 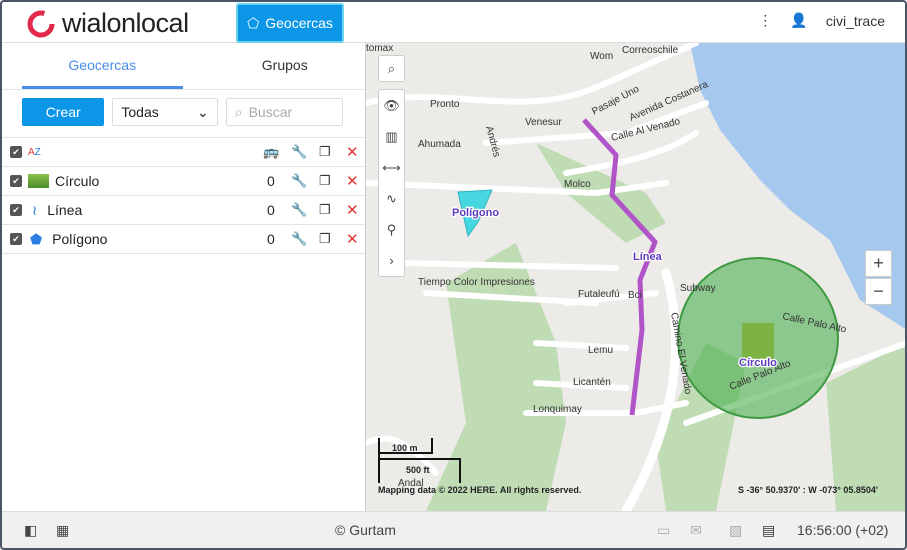 I want to click on zoom-out-button: −, so click(x=878, y=291).